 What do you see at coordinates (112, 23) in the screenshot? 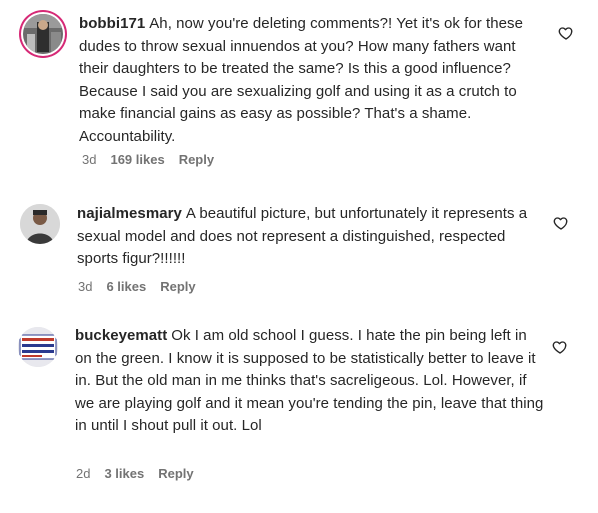
I see `comment-username: bobbi171` at bounding box center [112, 23].